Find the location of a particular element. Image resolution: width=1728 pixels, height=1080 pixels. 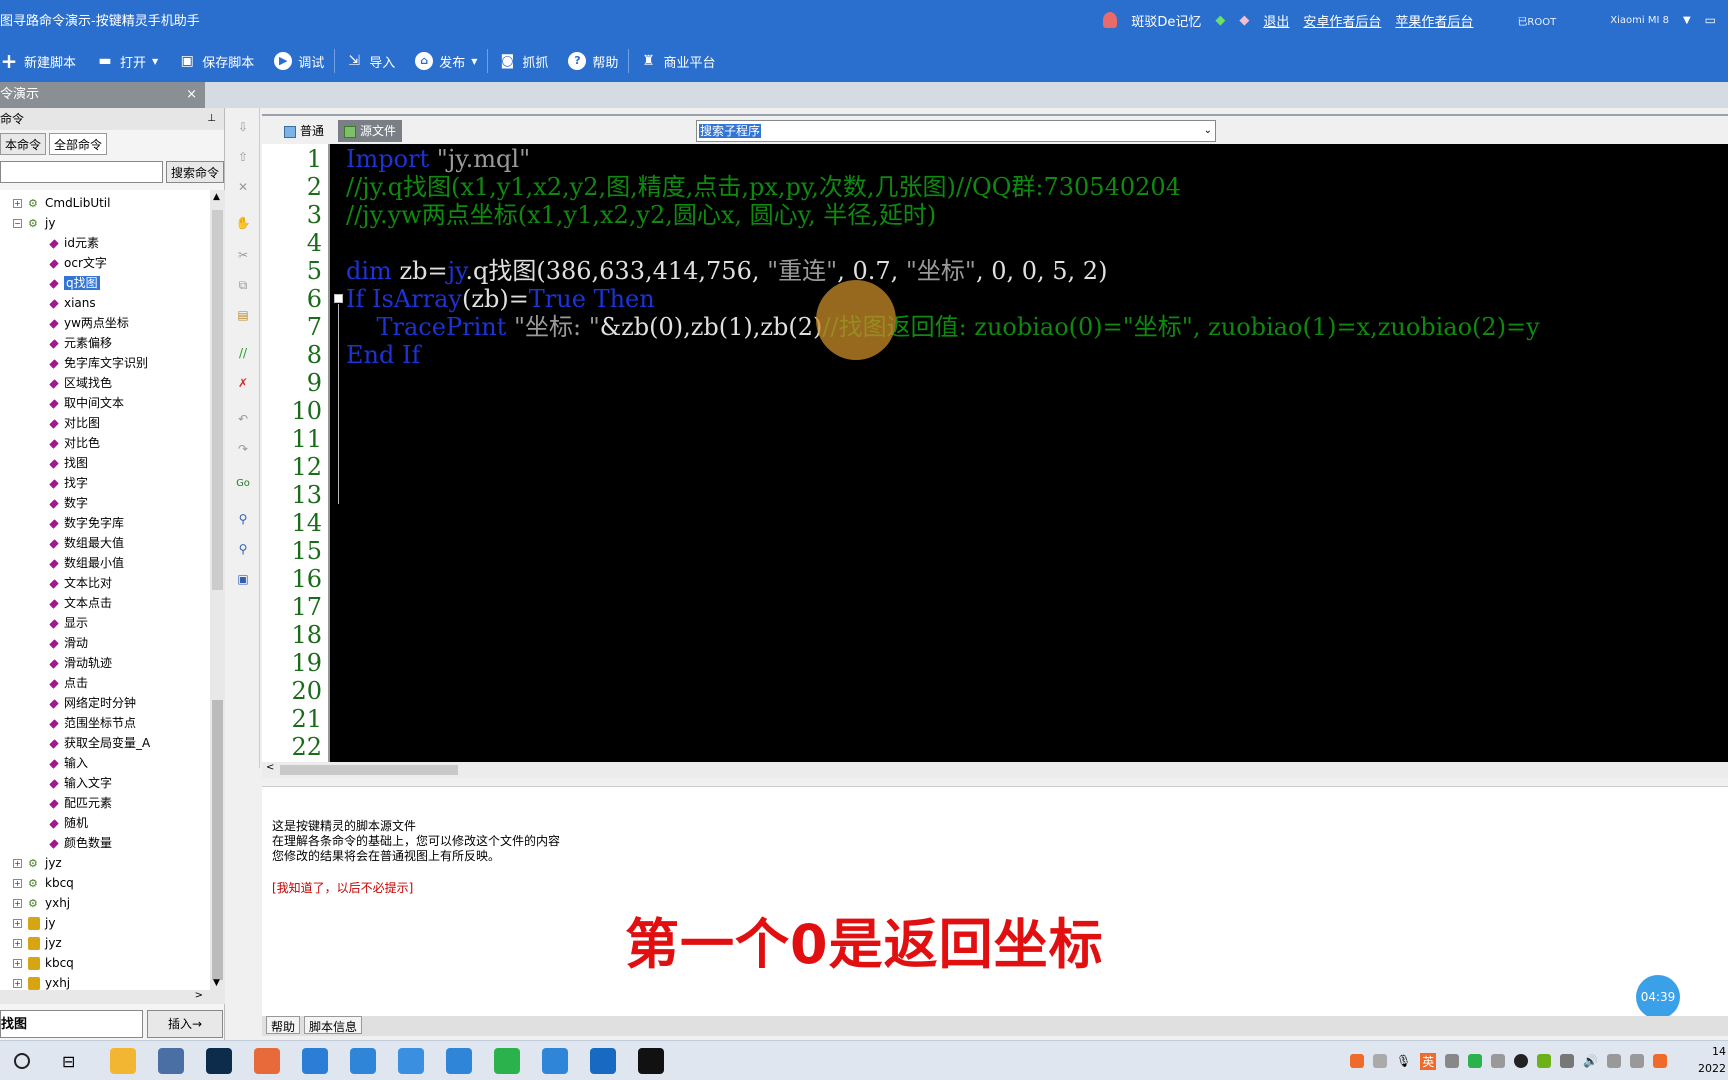

apple-author-link: 苹果作者后台 is located at coordinates (1434, 20).